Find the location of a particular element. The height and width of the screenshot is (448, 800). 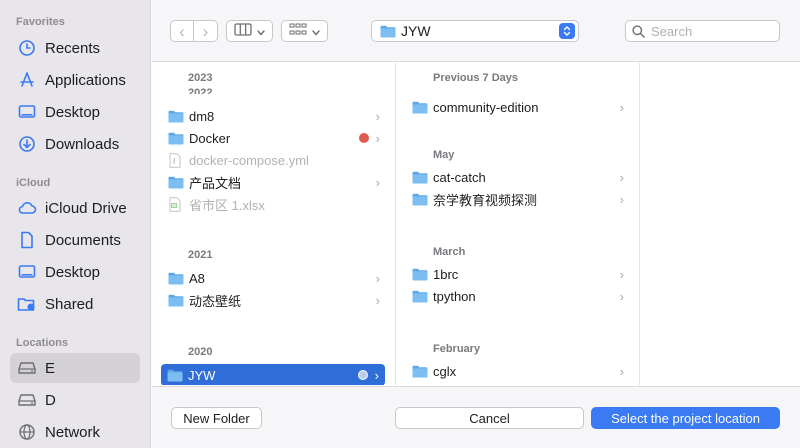

path-popup: JYW is located at coordinates (475, 31).